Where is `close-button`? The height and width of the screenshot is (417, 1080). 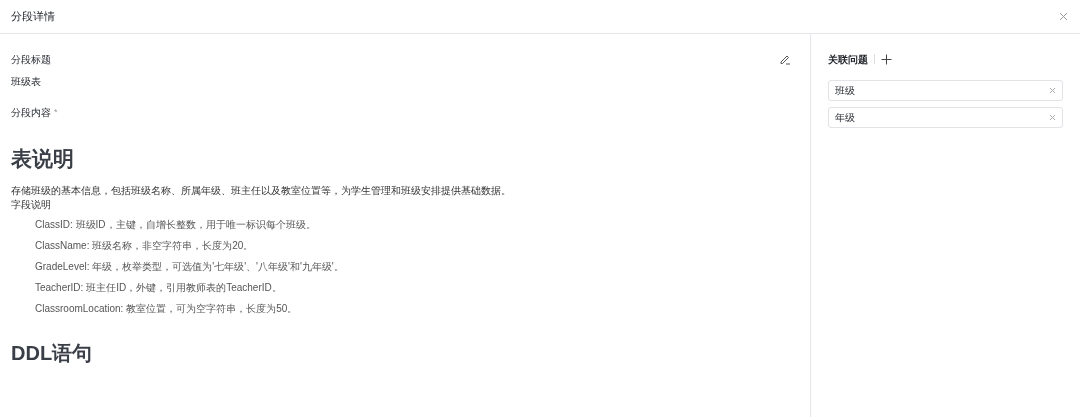
close-button is located at coordinates (1063, 16).